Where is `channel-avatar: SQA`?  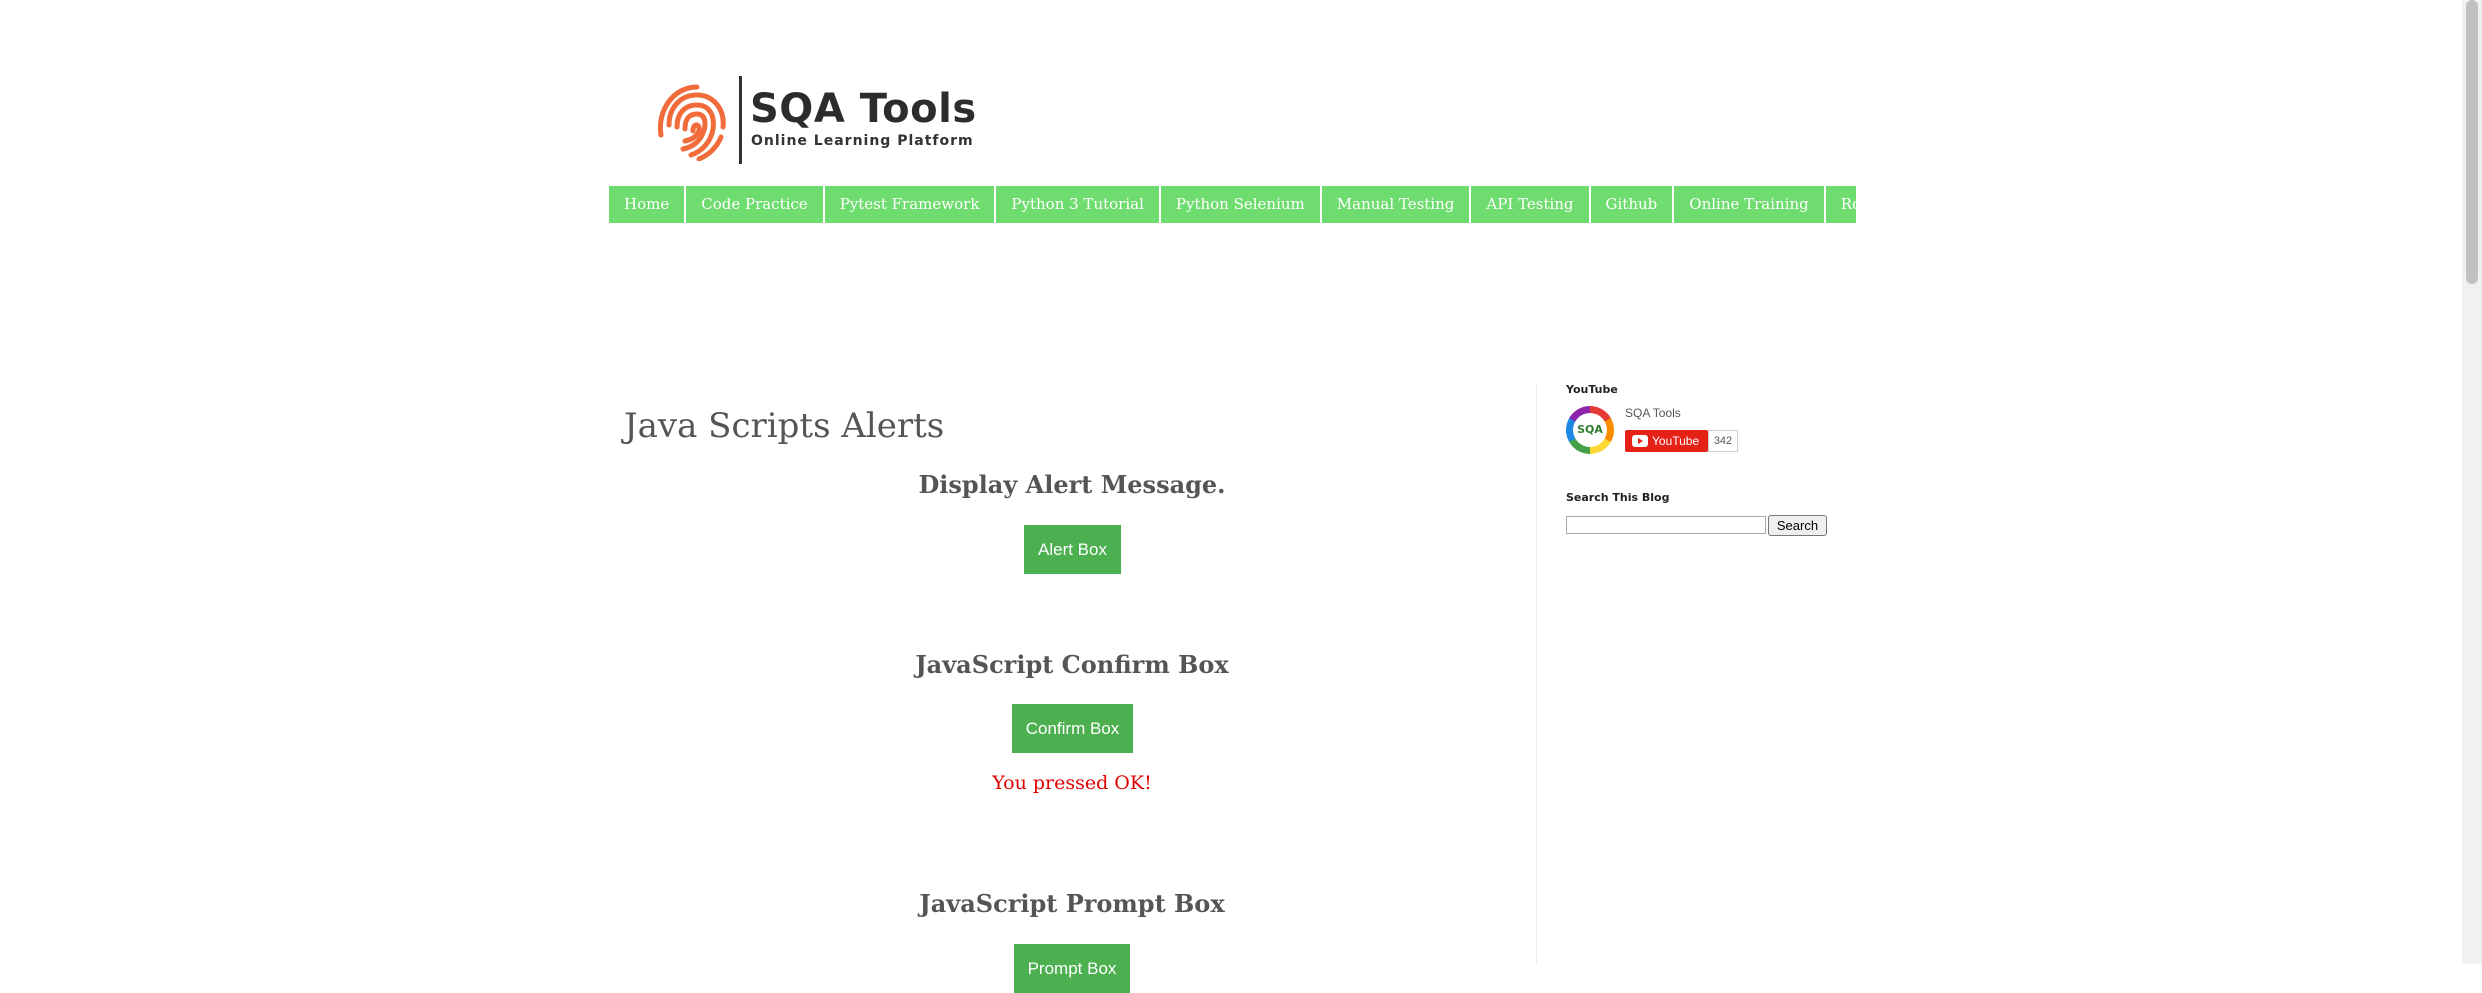 channel-avatar: SQA is located at coordinates (1590, 430).